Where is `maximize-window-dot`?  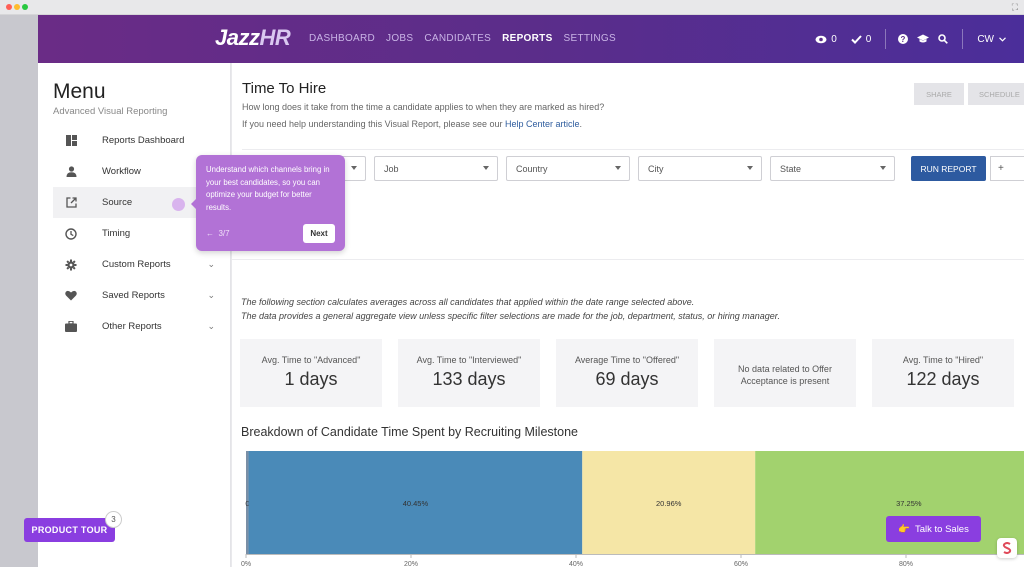
maximize-window-dot is located at coordinates (25, 7).